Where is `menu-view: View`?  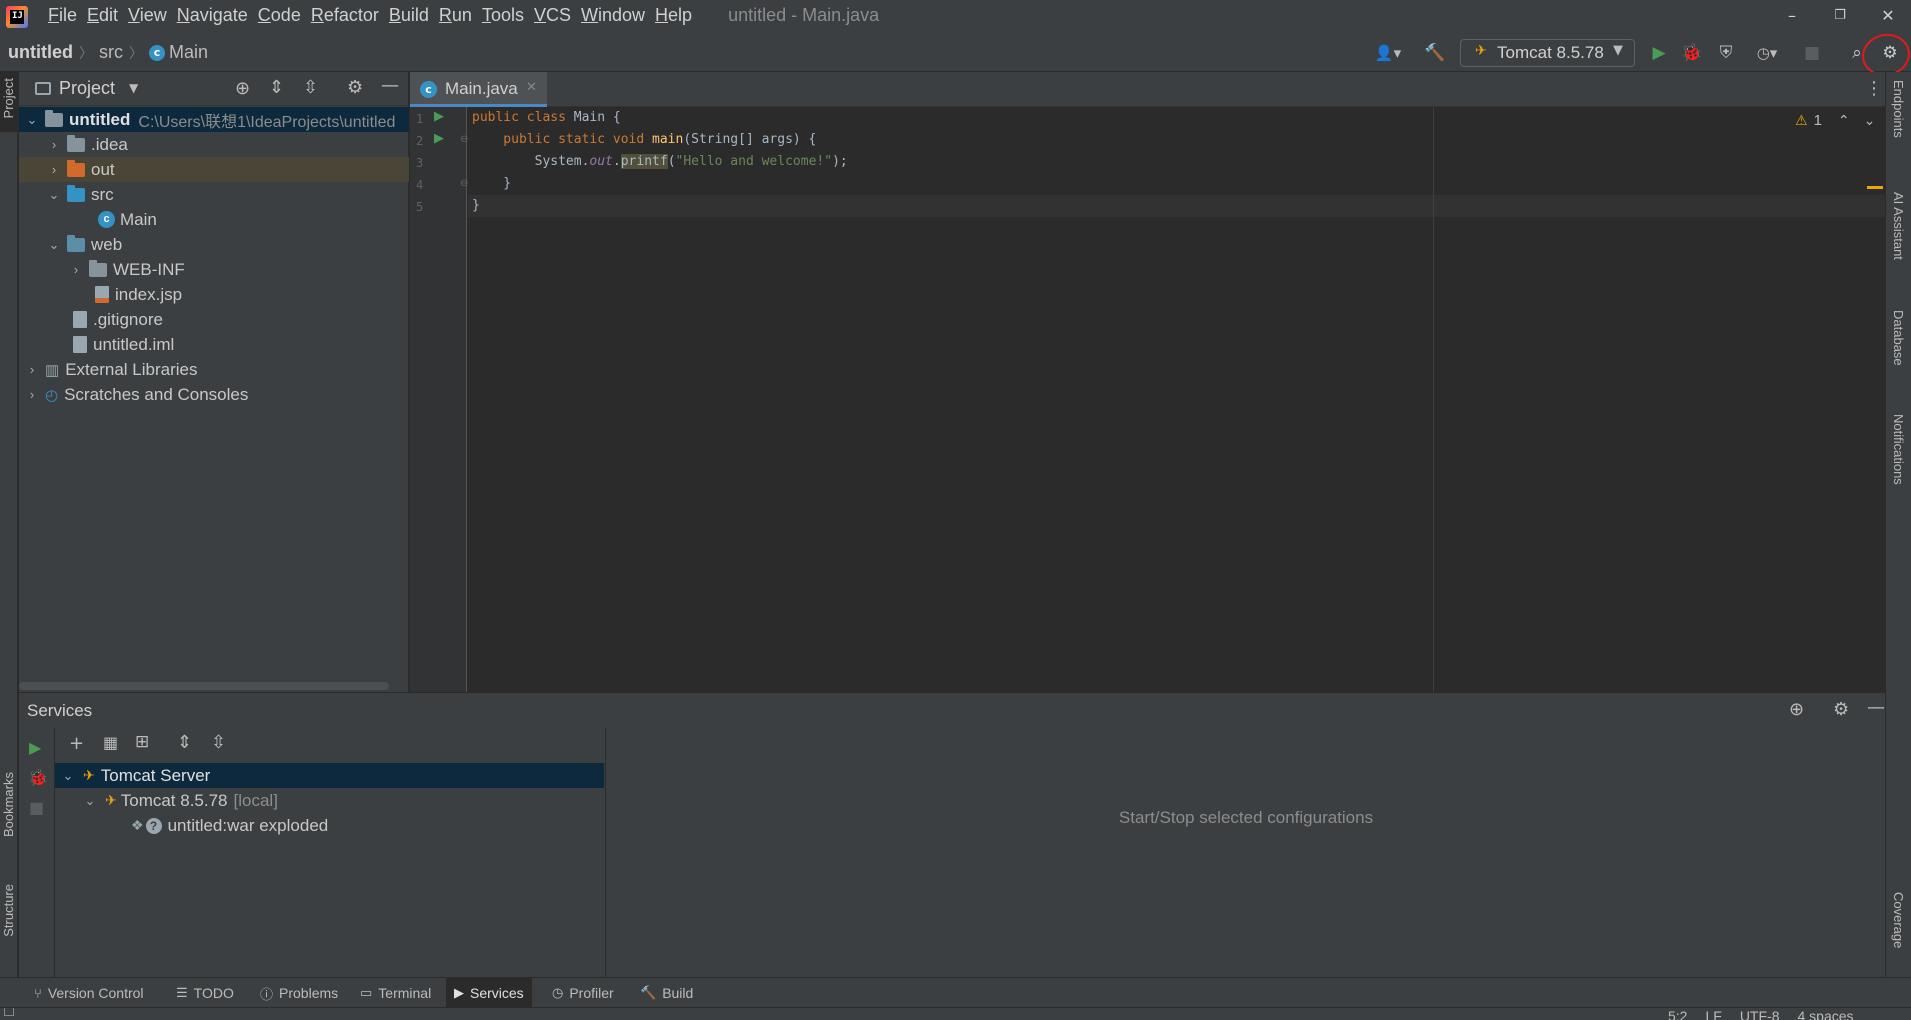 menu-view: View is located at coordinates (147, 15).